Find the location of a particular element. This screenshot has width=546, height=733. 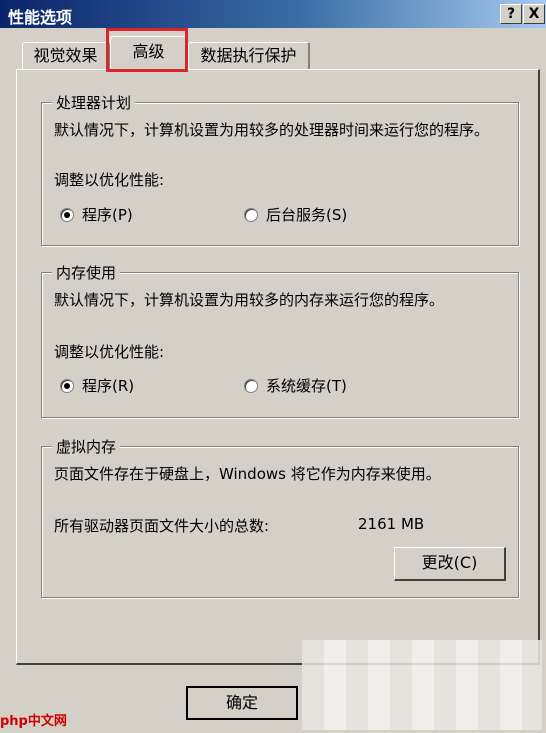

watermark-logo: php中文网 is located at coordinates (33, 721).